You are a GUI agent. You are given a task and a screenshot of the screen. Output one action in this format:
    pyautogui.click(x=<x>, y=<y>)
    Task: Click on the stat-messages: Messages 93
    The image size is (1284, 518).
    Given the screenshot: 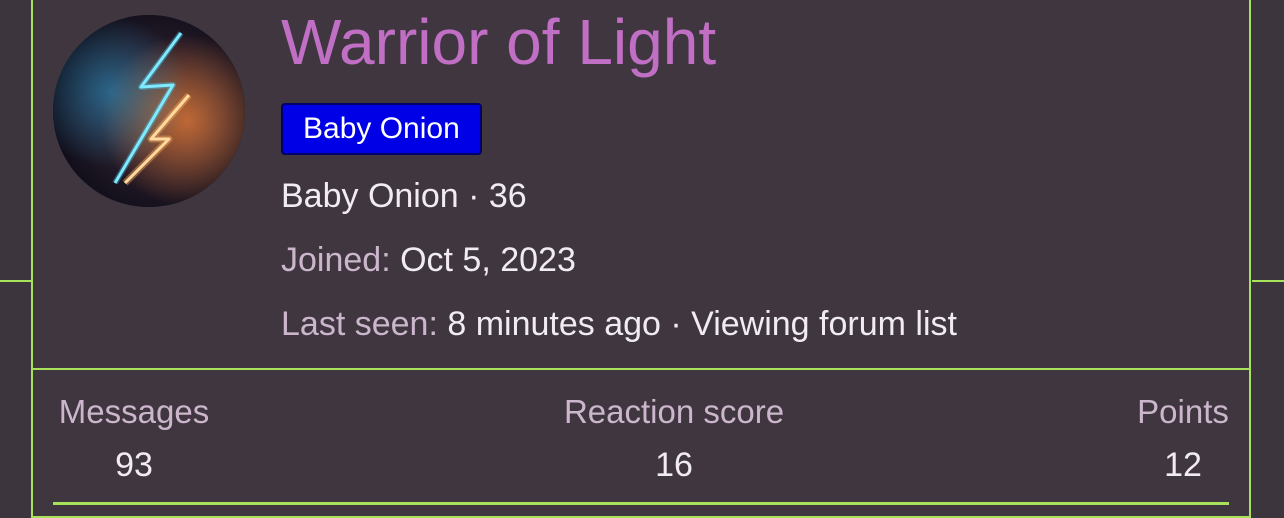 What is the action you would take?
    pyautogui.click(x=134, y=438)
    